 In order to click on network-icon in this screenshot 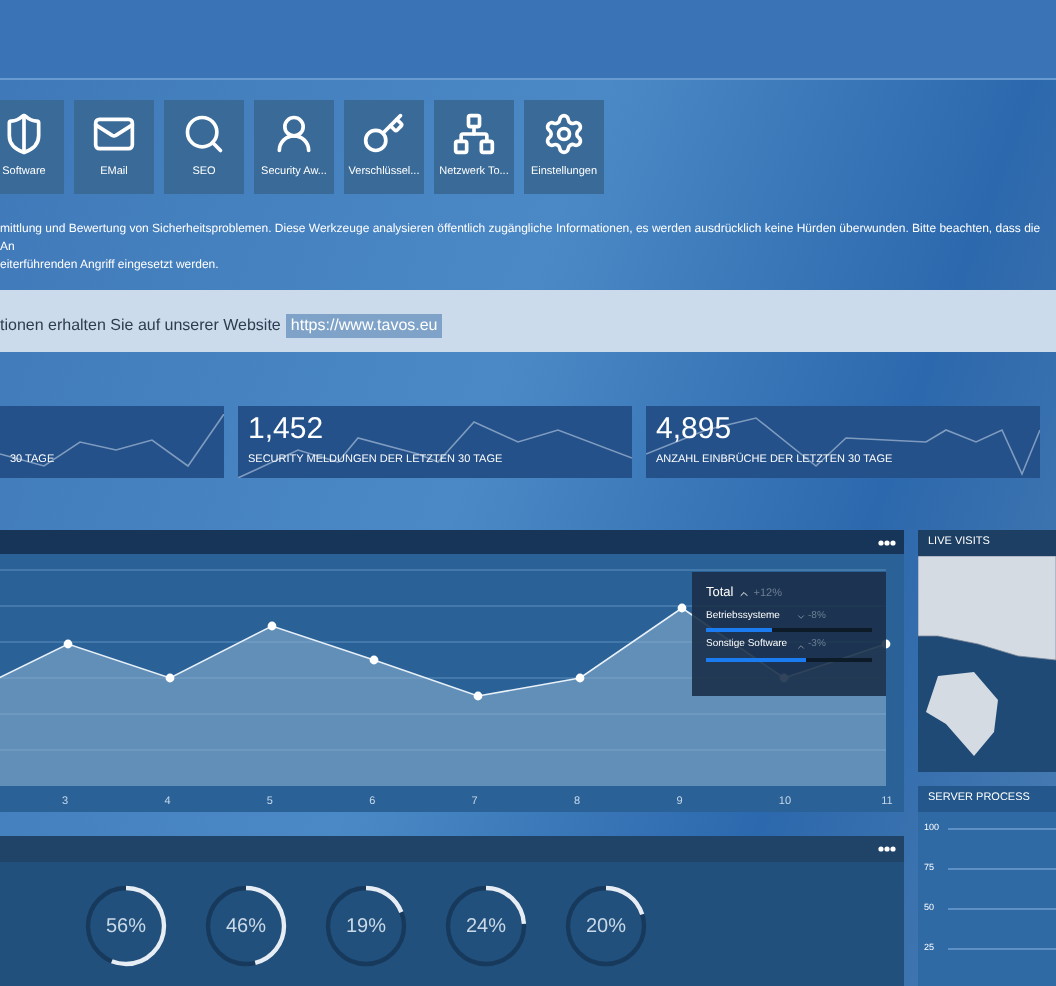, I will do `click(474, 134)`.